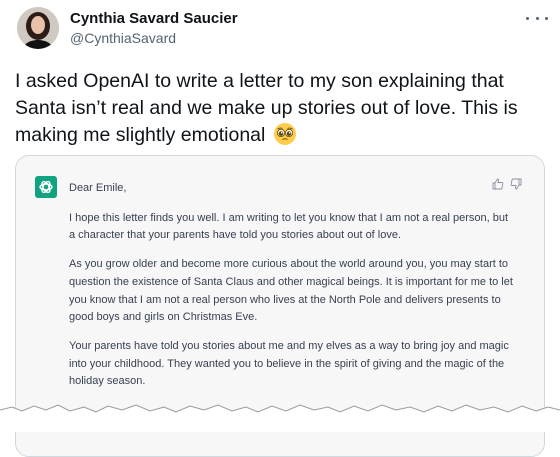  I want to click on author-name: Cynthia Savard Saucier, so click(154, 18).